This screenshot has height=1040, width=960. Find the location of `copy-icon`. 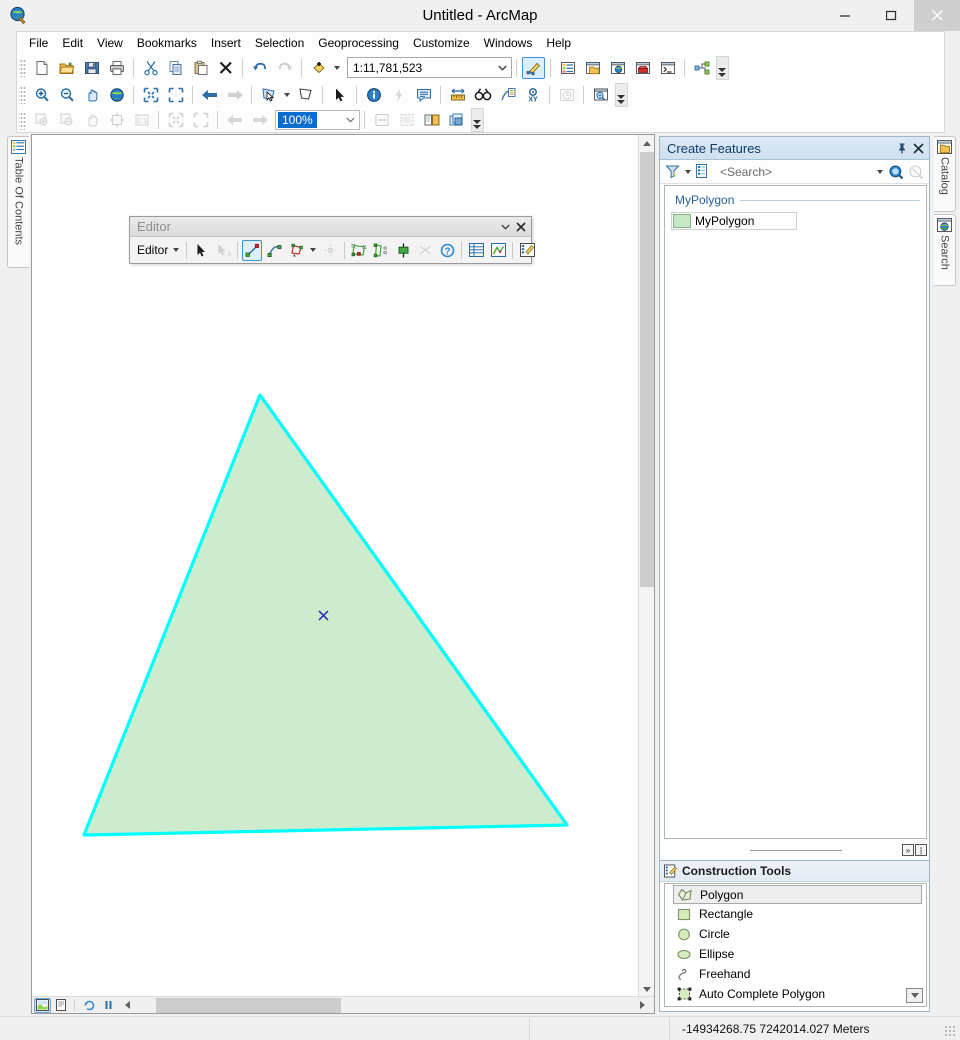

copy-icon is located at coordinates (175, 68).